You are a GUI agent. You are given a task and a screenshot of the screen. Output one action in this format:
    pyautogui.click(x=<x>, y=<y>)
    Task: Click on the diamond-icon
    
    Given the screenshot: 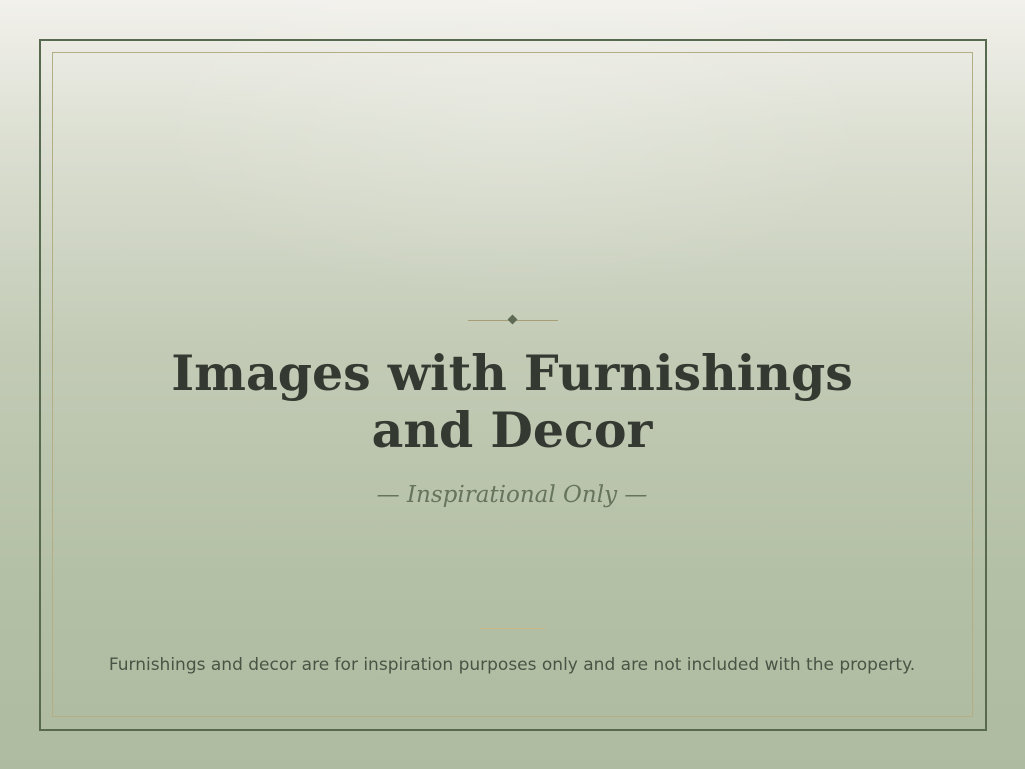 What is the action you would take?
    pyautogui.click(x=512, y=319)
    